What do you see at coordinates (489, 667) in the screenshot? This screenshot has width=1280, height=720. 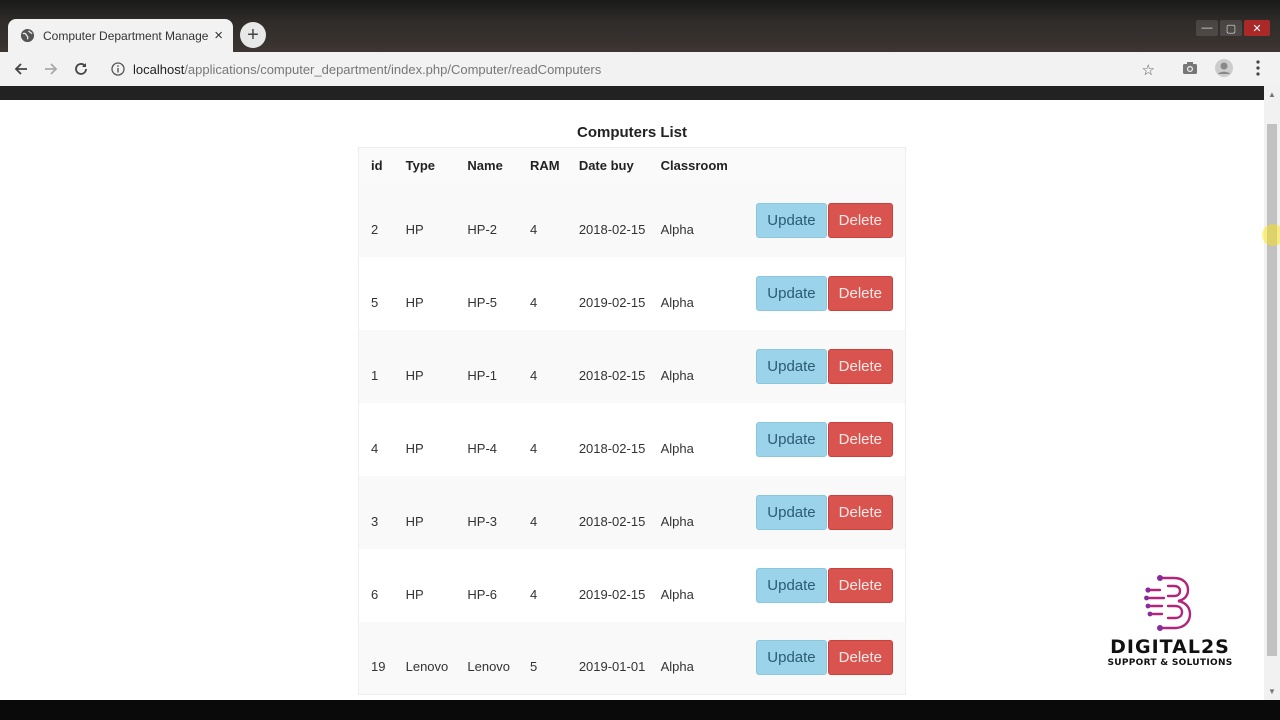 I see `cell-name: Lenovo` at bounding box center [489, 667].